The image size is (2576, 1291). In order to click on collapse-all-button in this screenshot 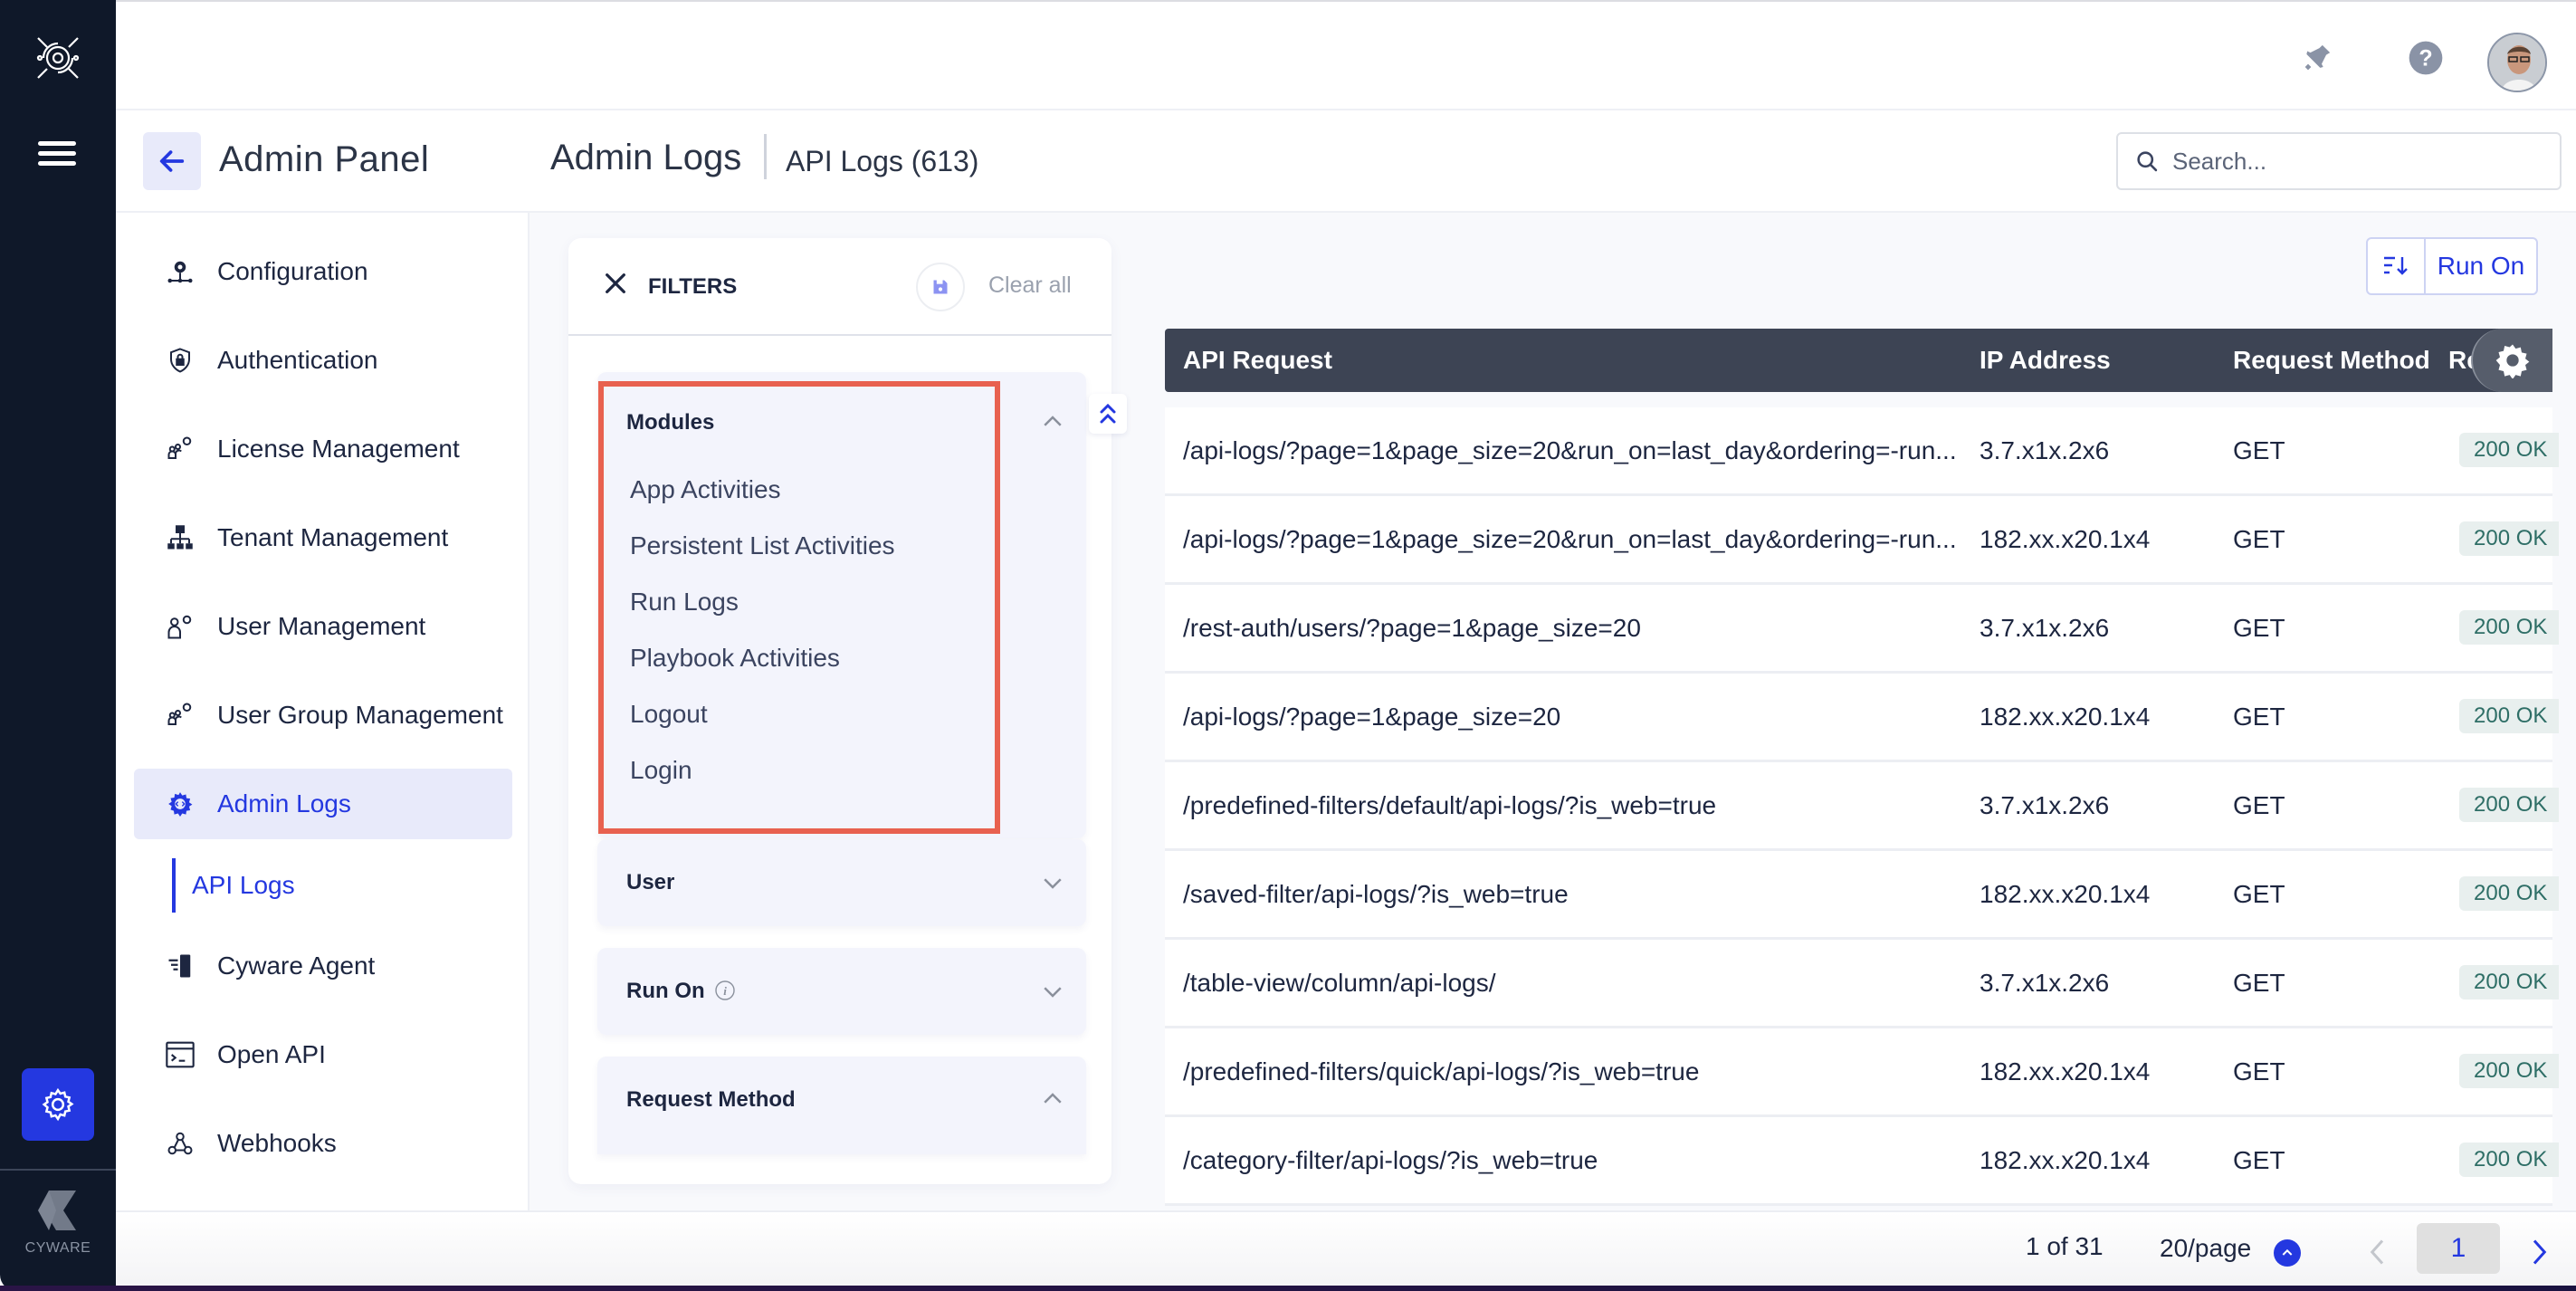, I will do `click(1108, 414)`.